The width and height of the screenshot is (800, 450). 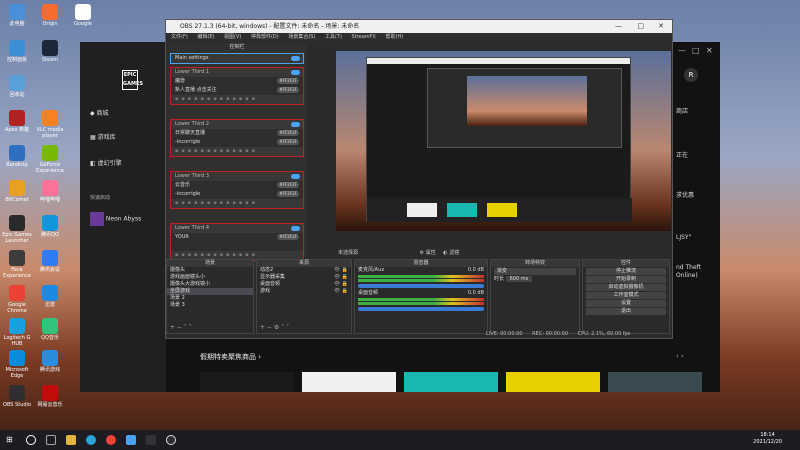 What do you see at coordinates (451, 253) in the screenshot?
I see `filters-button: ◐ 滤镜` at bounding box center [451, 253].